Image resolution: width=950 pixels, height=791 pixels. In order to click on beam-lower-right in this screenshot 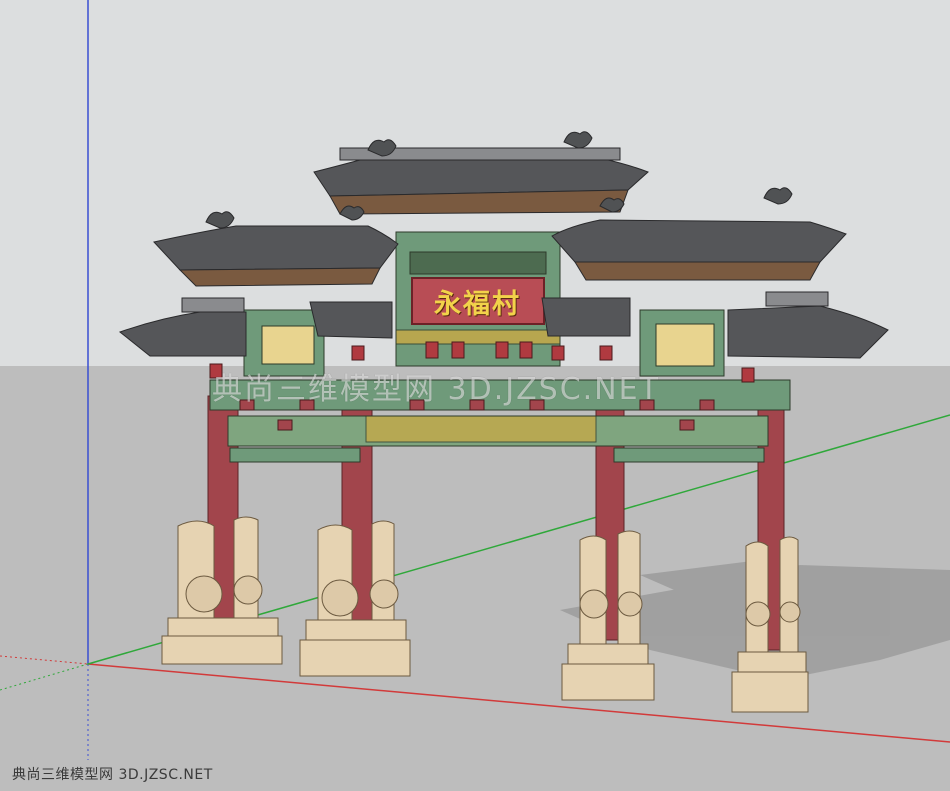, I will do `click(689, 455)`.